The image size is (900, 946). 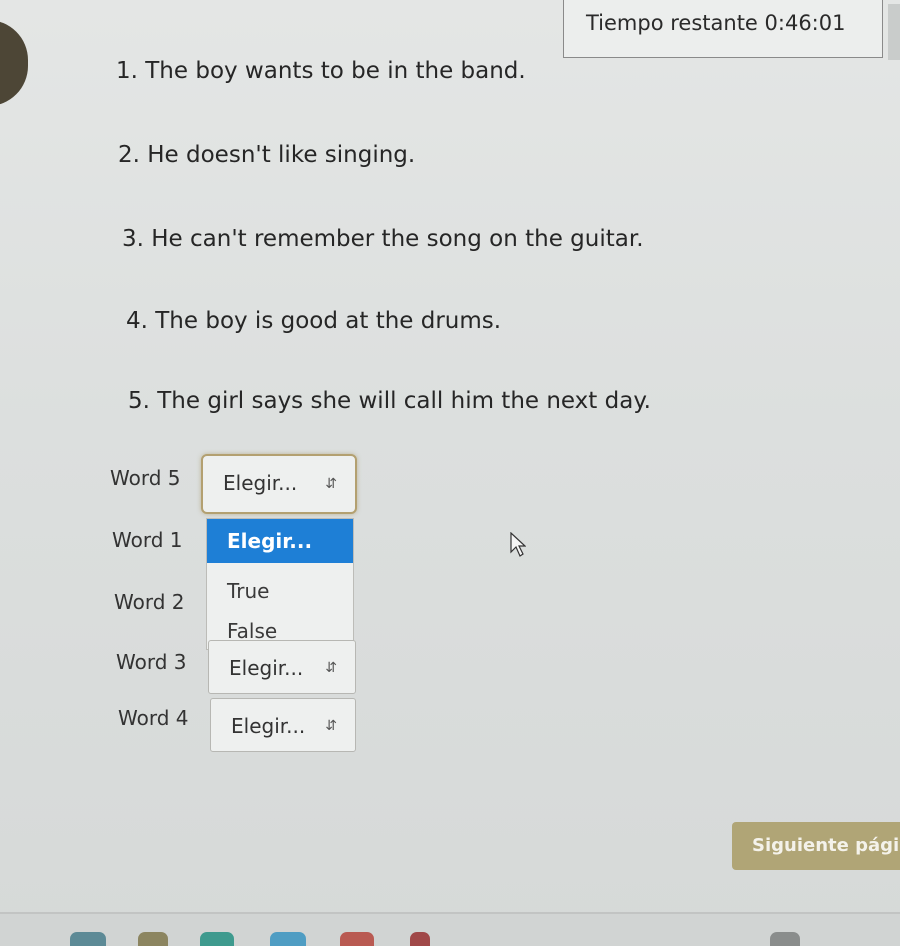 I want to click on answer-dropdown-list: Elegir... True False, so click(x=280, y=584).